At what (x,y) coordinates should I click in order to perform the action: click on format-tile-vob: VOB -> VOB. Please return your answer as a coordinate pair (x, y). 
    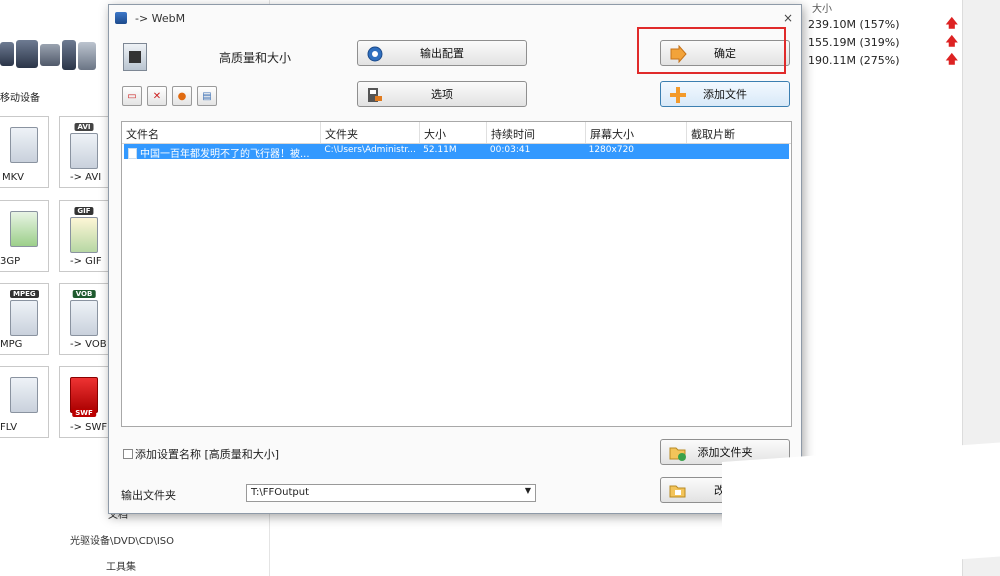
    Looking at the image, I should click on (84, 319).